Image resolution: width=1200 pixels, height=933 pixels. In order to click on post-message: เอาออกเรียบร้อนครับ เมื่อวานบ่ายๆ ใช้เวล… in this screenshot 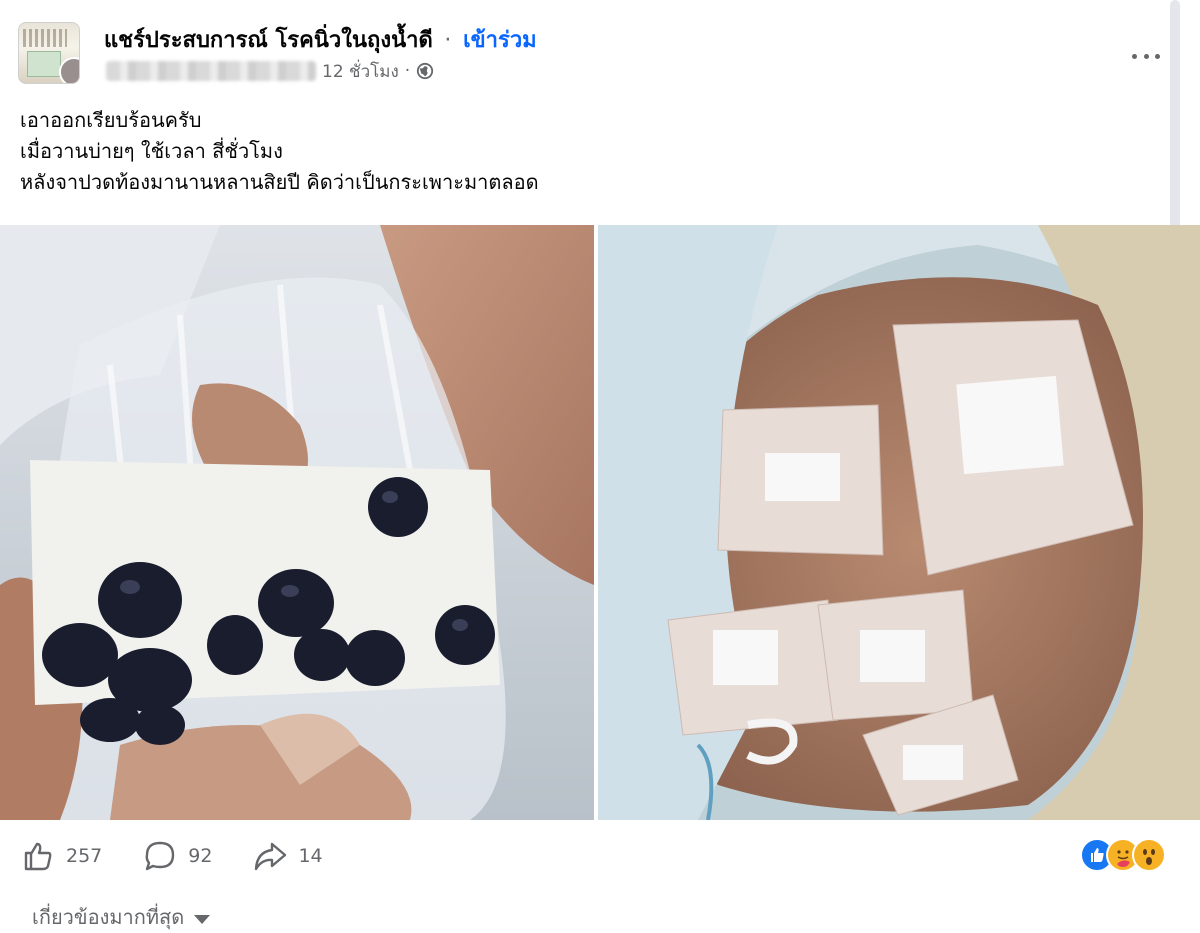, I will do `click(279, 151)`.